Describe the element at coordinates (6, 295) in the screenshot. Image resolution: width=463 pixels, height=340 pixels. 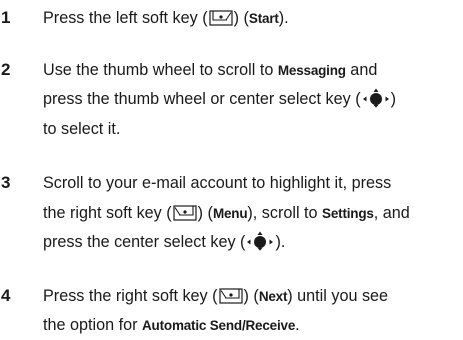
I see `step-number: 4` at that location.